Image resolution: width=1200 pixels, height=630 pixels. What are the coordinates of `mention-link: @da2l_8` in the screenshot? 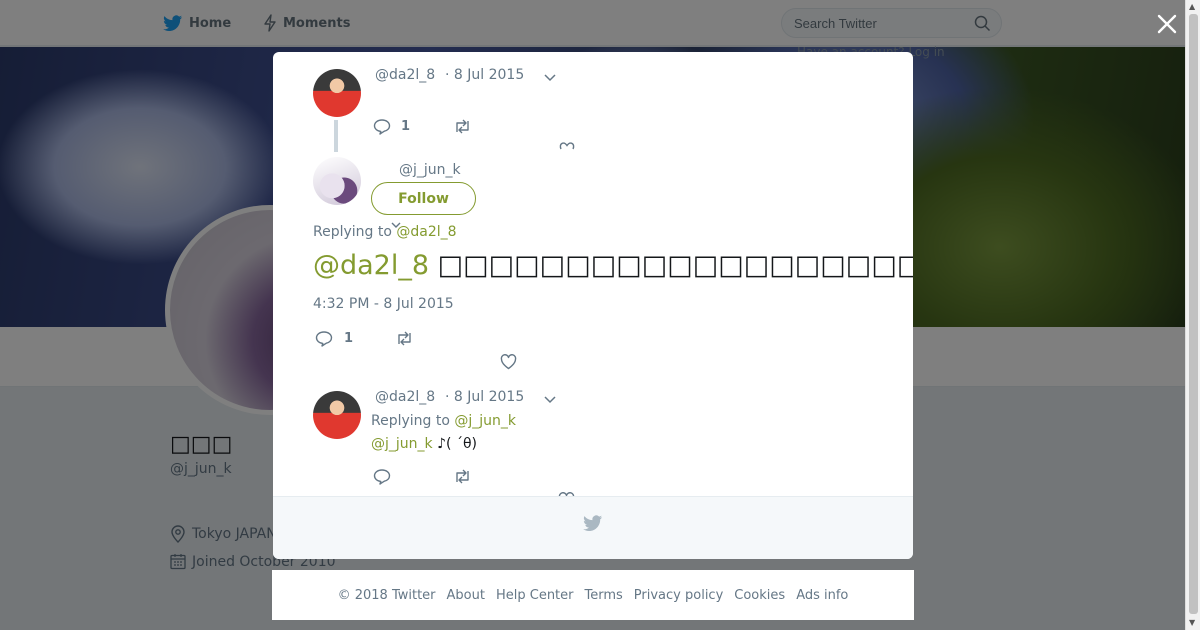 It's located at (371, 265).